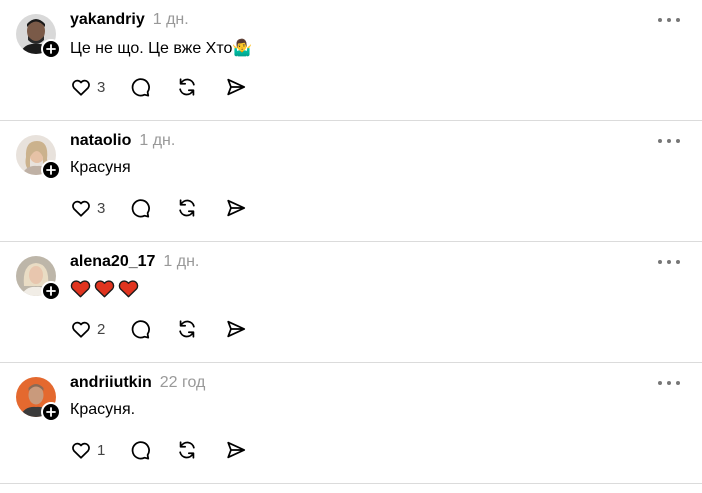 The width and height of the screenshot is (702, 493). Describe the element at coordinates (100, 141) in the screenshot. I see `username: nataolio` at that location.